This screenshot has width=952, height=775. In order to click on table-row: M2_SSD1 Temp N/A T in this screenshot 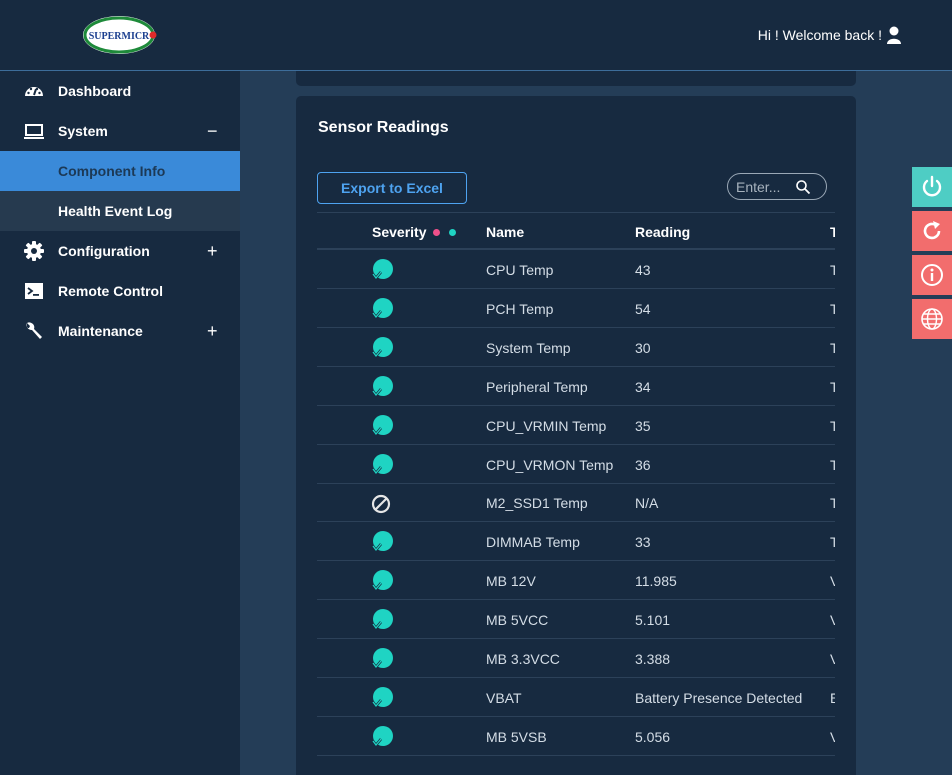, I will do `click(576, 503)`.